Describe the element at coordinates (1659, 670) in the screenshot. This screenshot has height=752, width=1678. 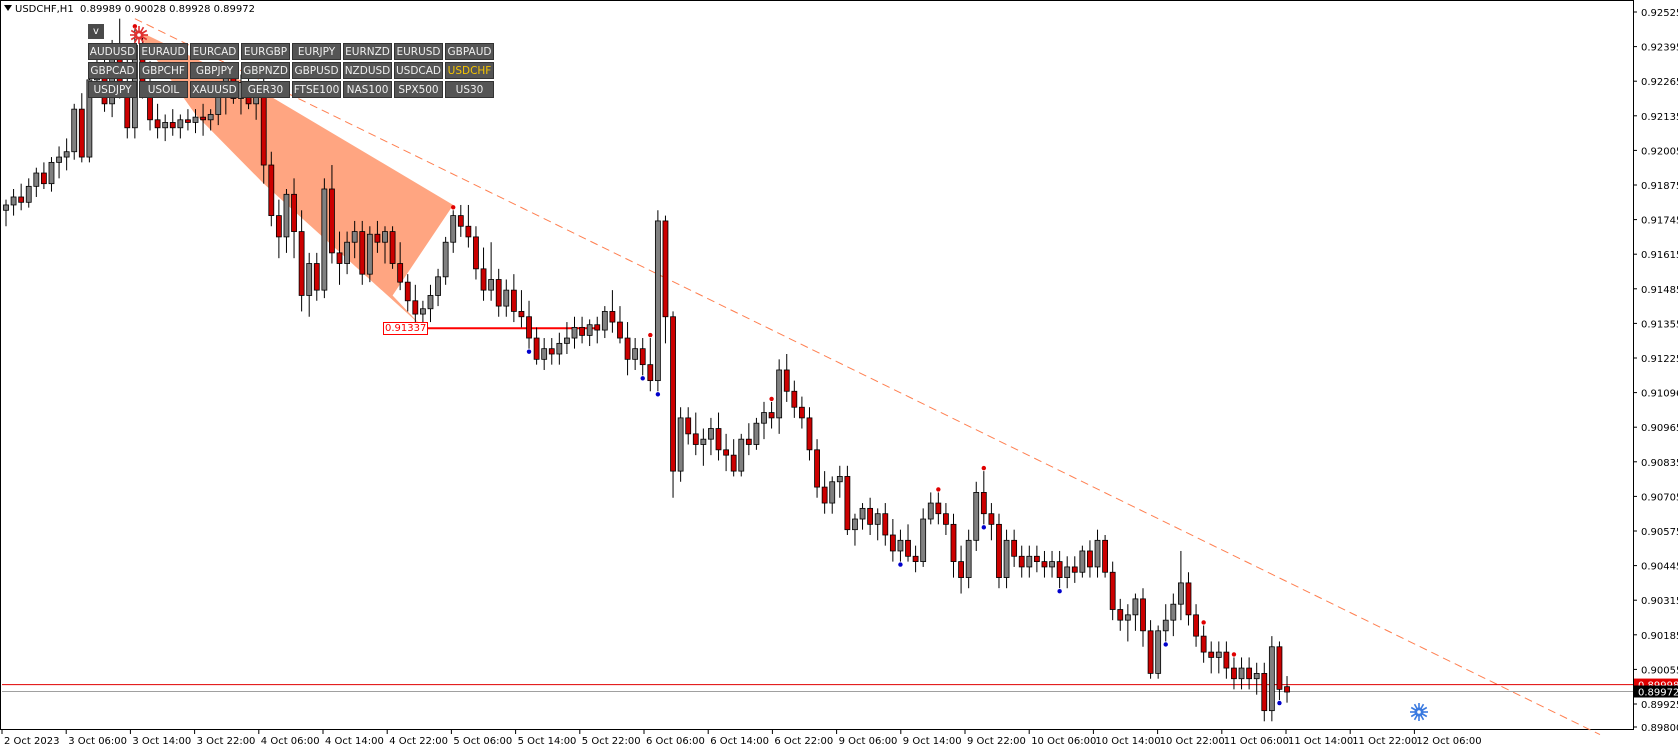
I see `price-tick-label: 0.90055` at that location.